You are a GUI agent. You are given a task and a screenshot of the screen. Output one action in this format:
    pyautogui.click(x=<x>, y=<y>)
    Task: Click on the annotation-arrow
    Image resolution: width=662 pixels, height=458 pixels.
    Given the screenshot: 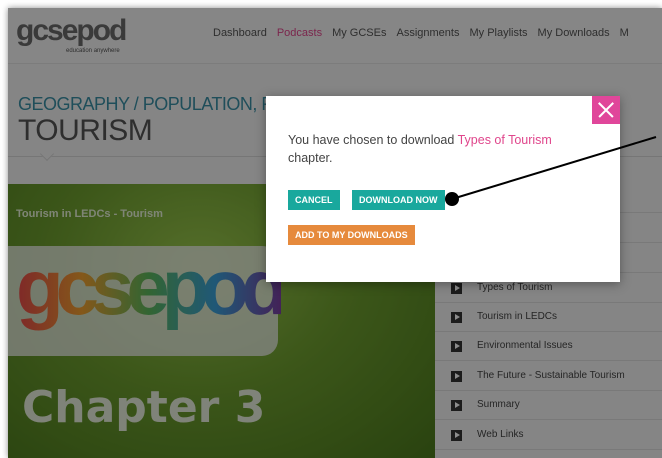 What is the action you would take?
    pyautogui.click(x=554, y=168)
    